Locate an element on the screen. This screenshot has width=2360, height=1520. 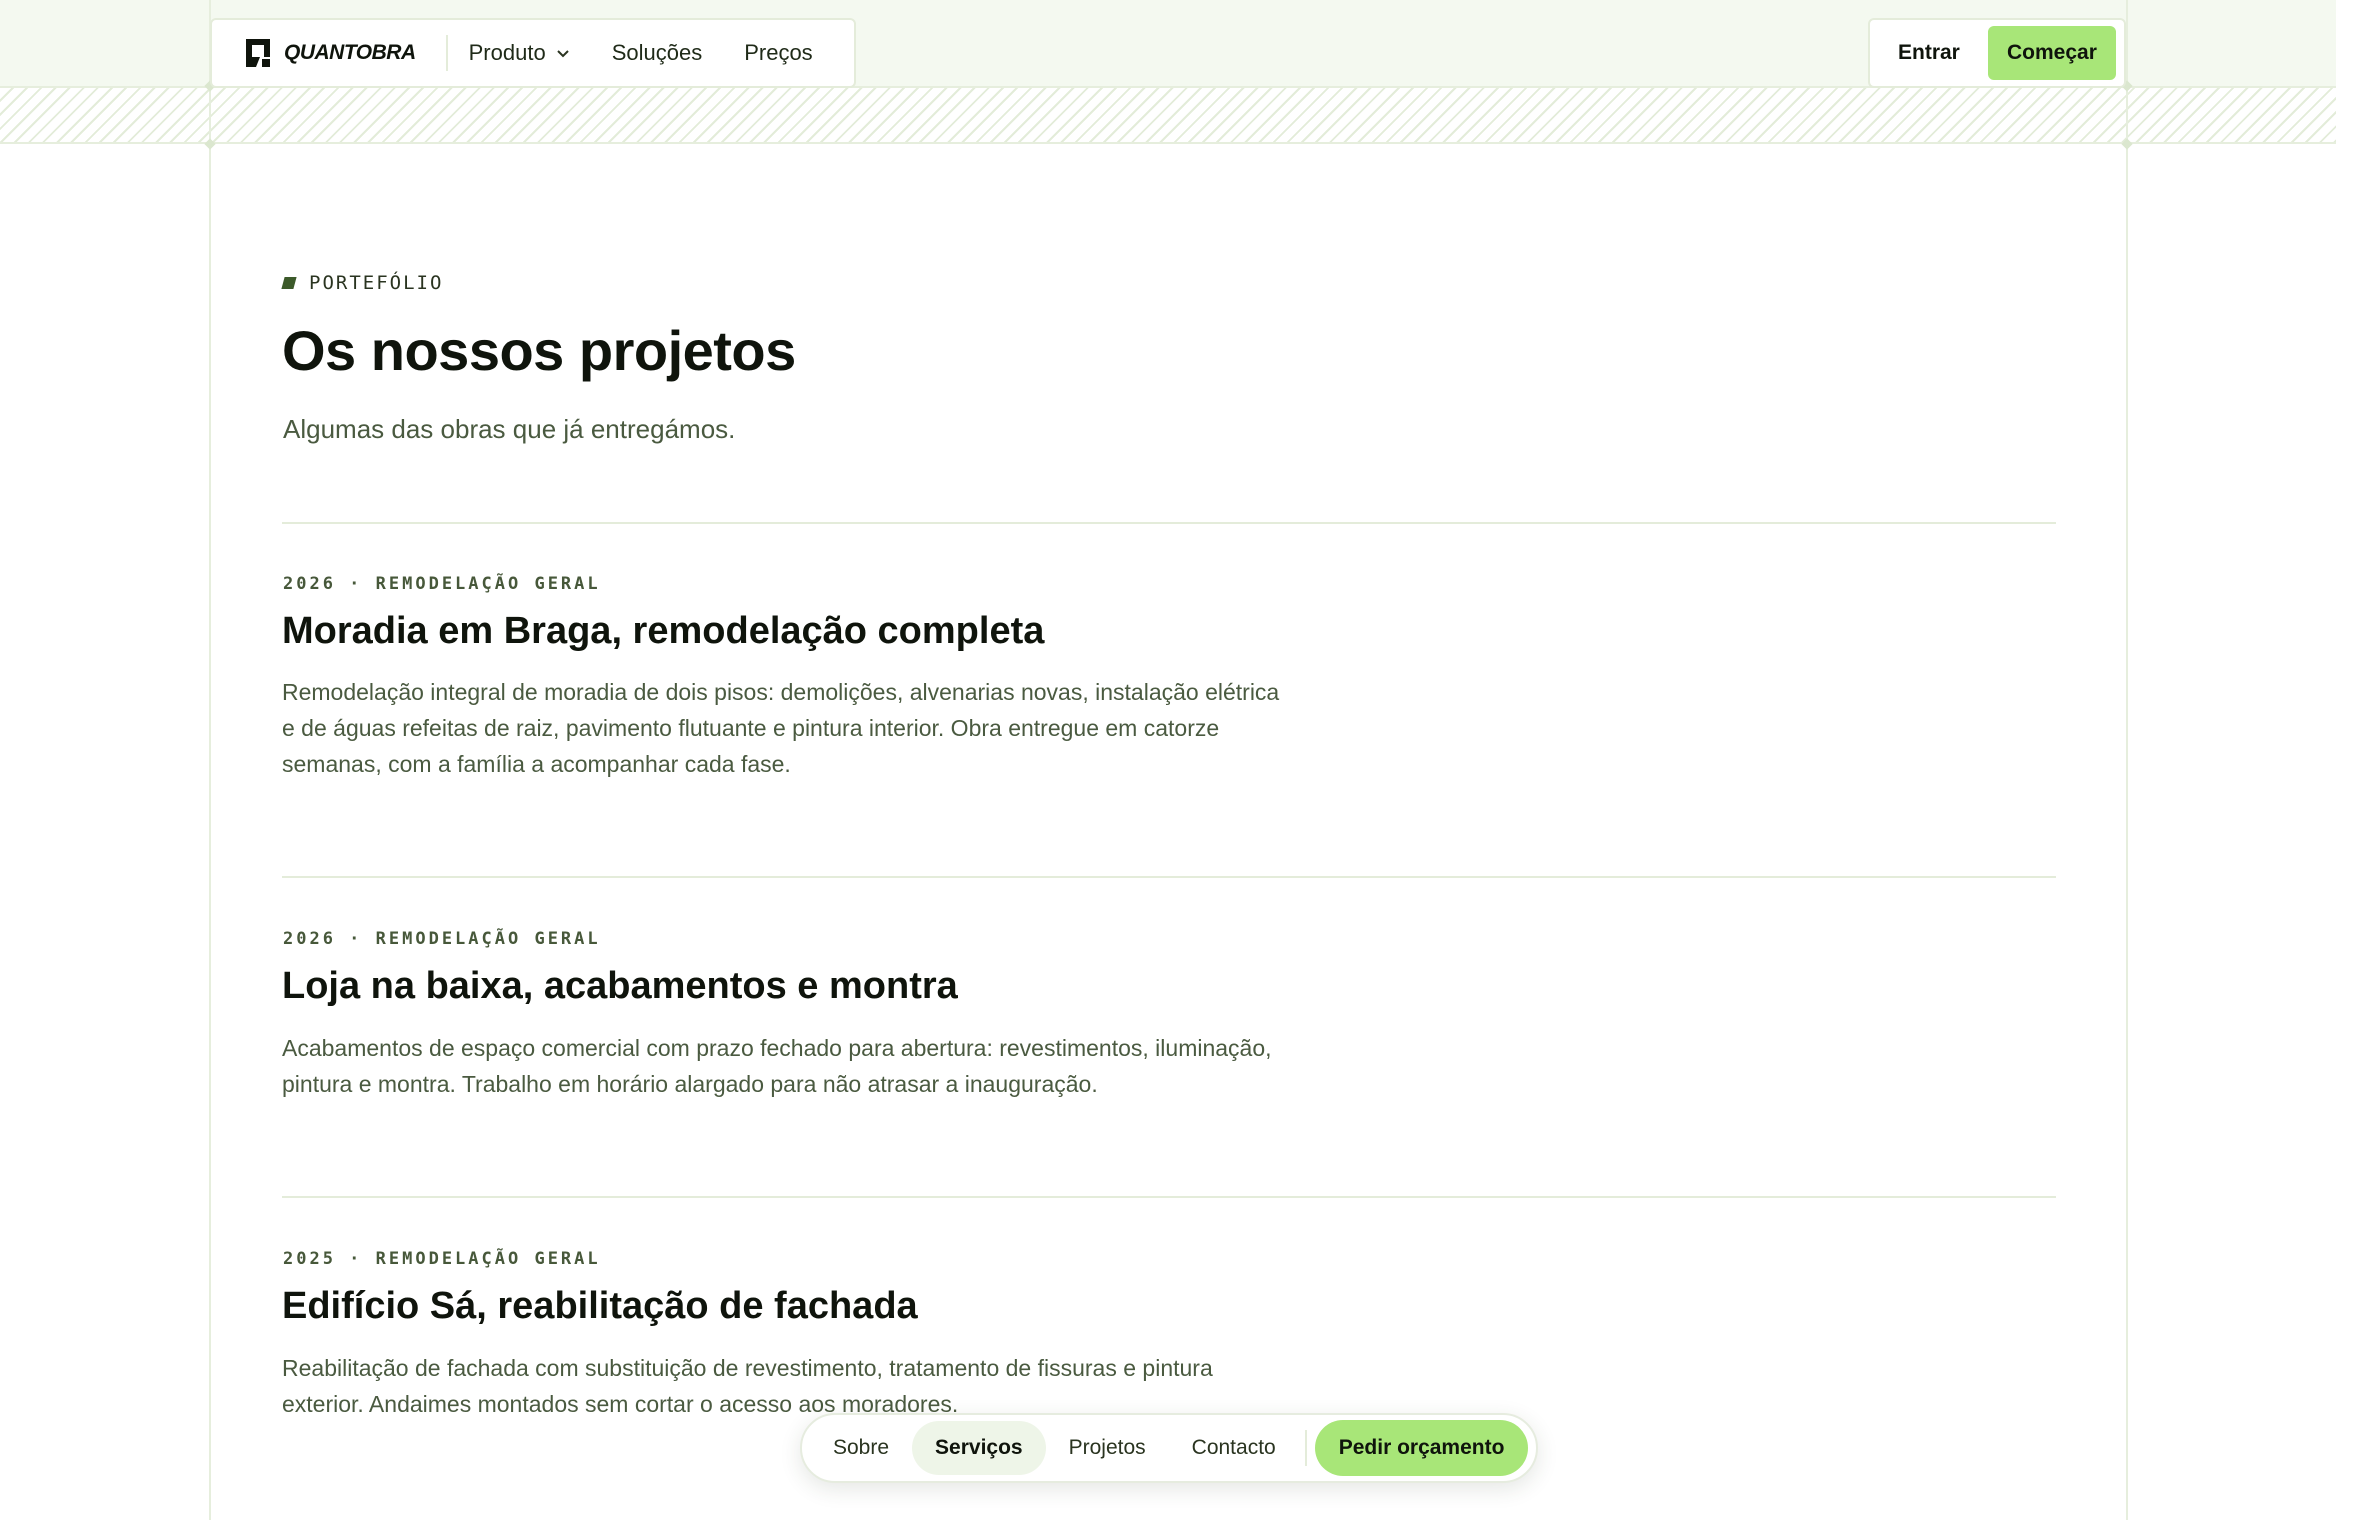
nav-item-produto: Produto is located at coordinates (519, 53).